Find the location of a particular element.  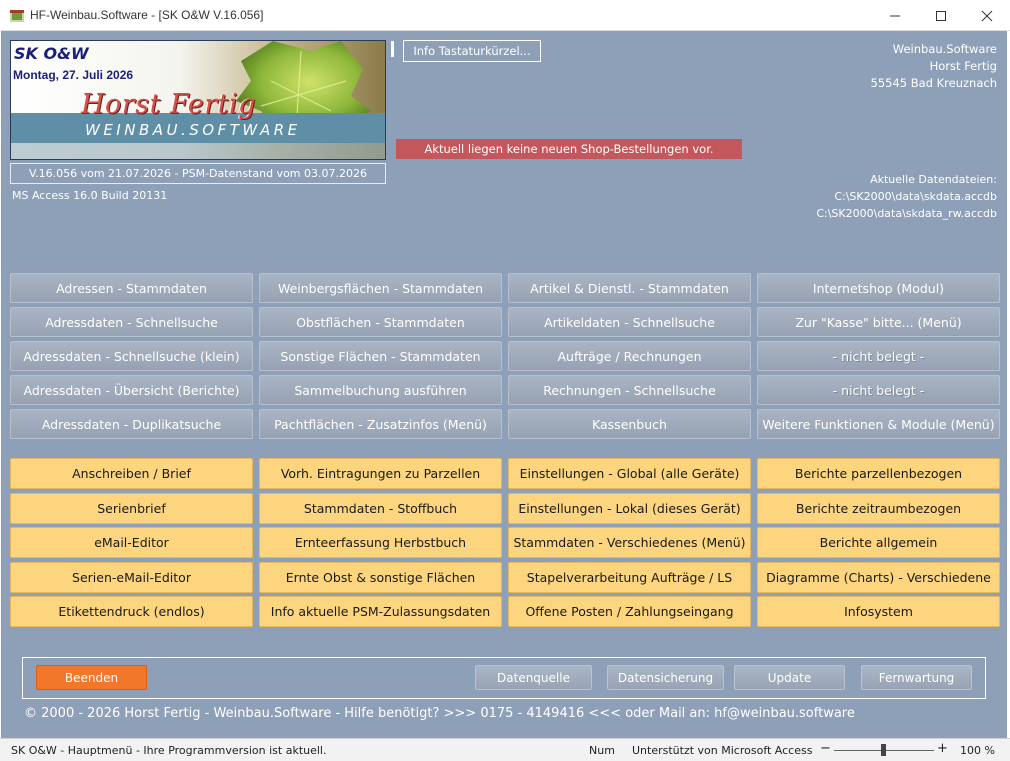

menu-button: Aufträge / Rechnungen is located at coordinates (629, 356).